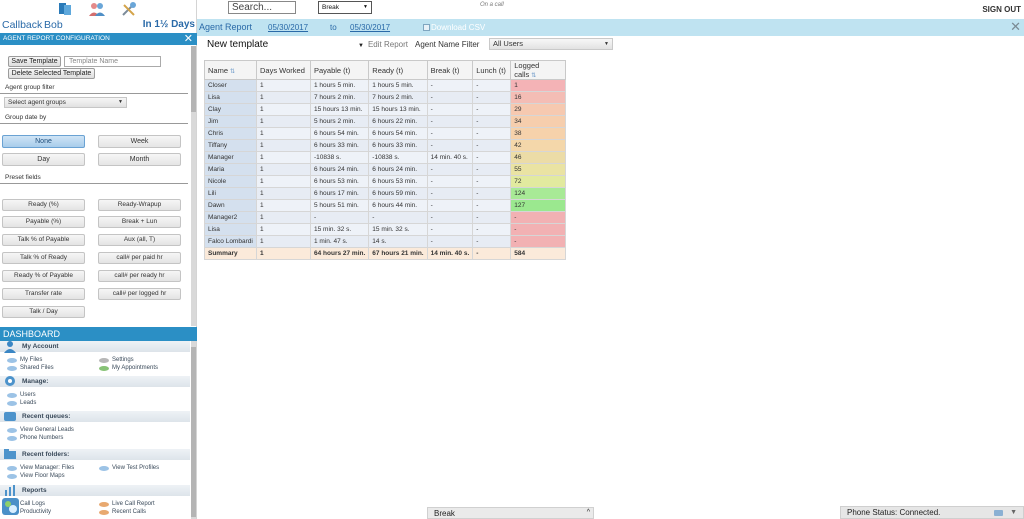 The image size is (1024, 519). What do you see at coordinates (538, 70) in the screenshot?
I see `column-header-logged-calls: Logged calls ⇅` at bounding box center [538, 70].